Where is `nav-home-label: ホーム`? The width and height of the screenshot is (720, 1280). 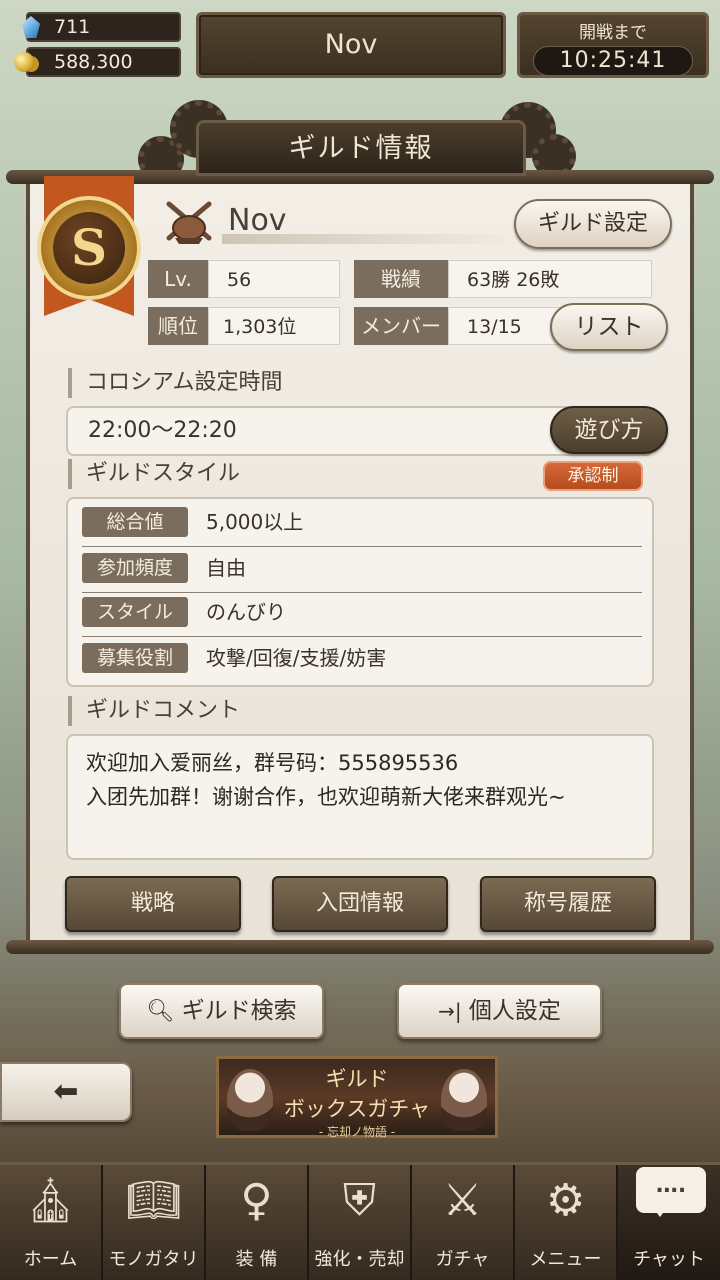 nav-home-label: ホーム is located at coordinates (50, 1259).